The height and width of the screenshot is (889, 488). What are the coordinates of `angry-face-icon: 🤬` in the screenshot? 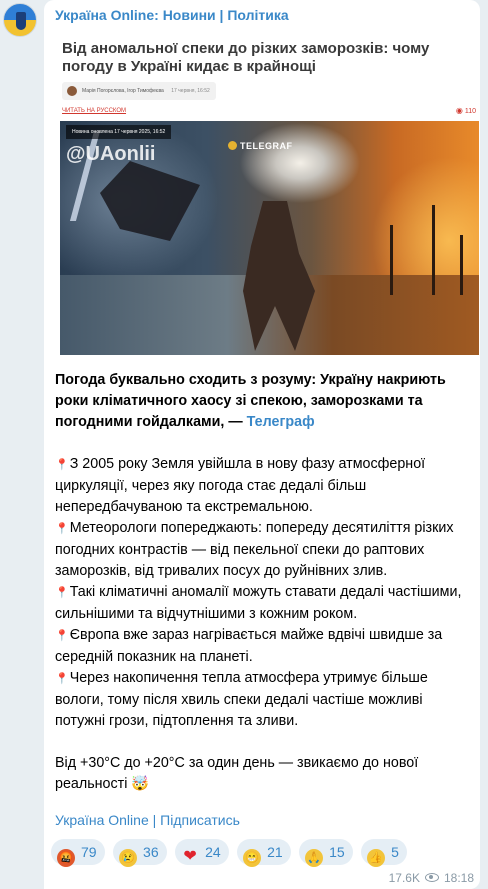 It's located at (66, 858).